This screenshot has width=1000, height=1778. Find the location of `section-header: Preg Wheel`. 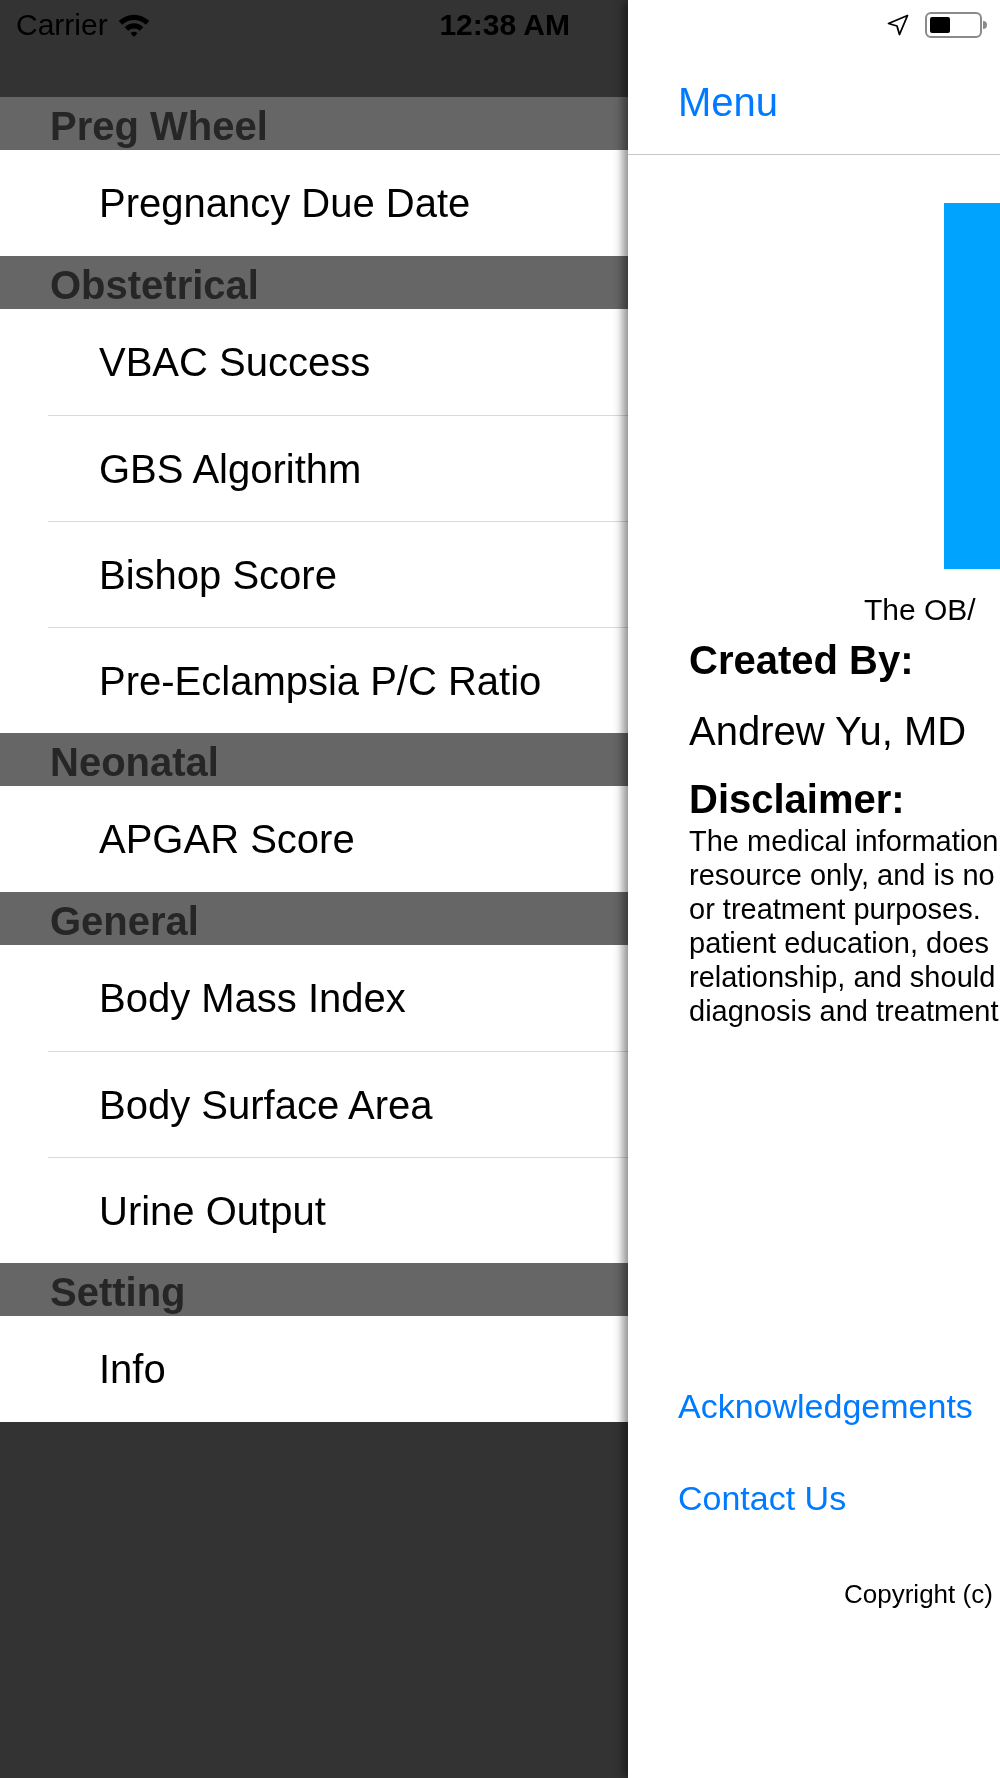

section-header: Preg Wheel is located at coordinates (314, 123).